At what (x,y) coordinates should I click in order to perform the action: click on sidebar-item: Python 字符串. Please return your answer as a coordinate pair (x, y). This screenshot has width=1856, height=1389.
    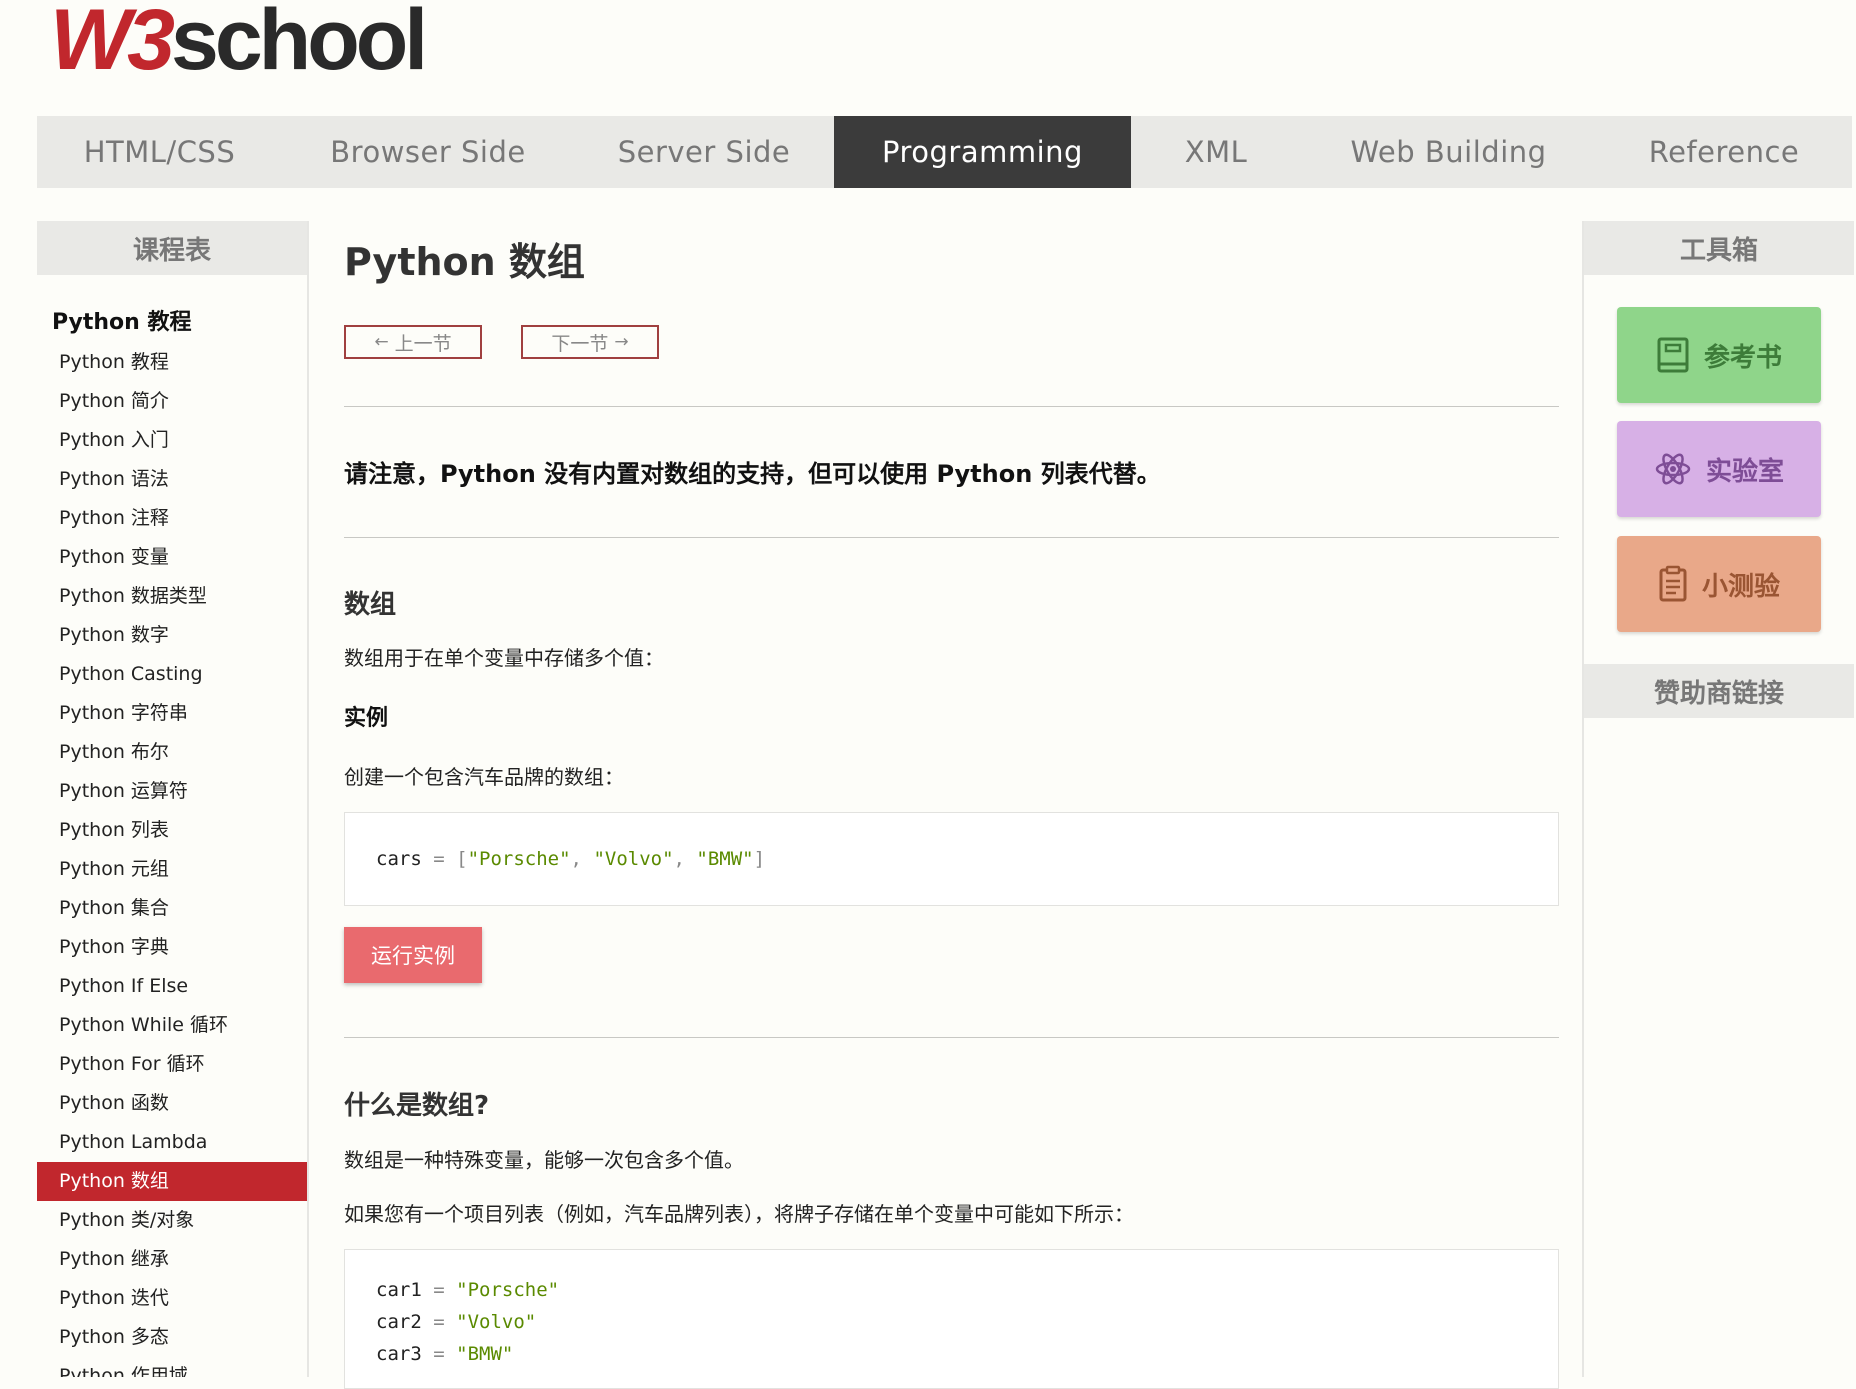
    Looking at the image, I should click on (172, 713).